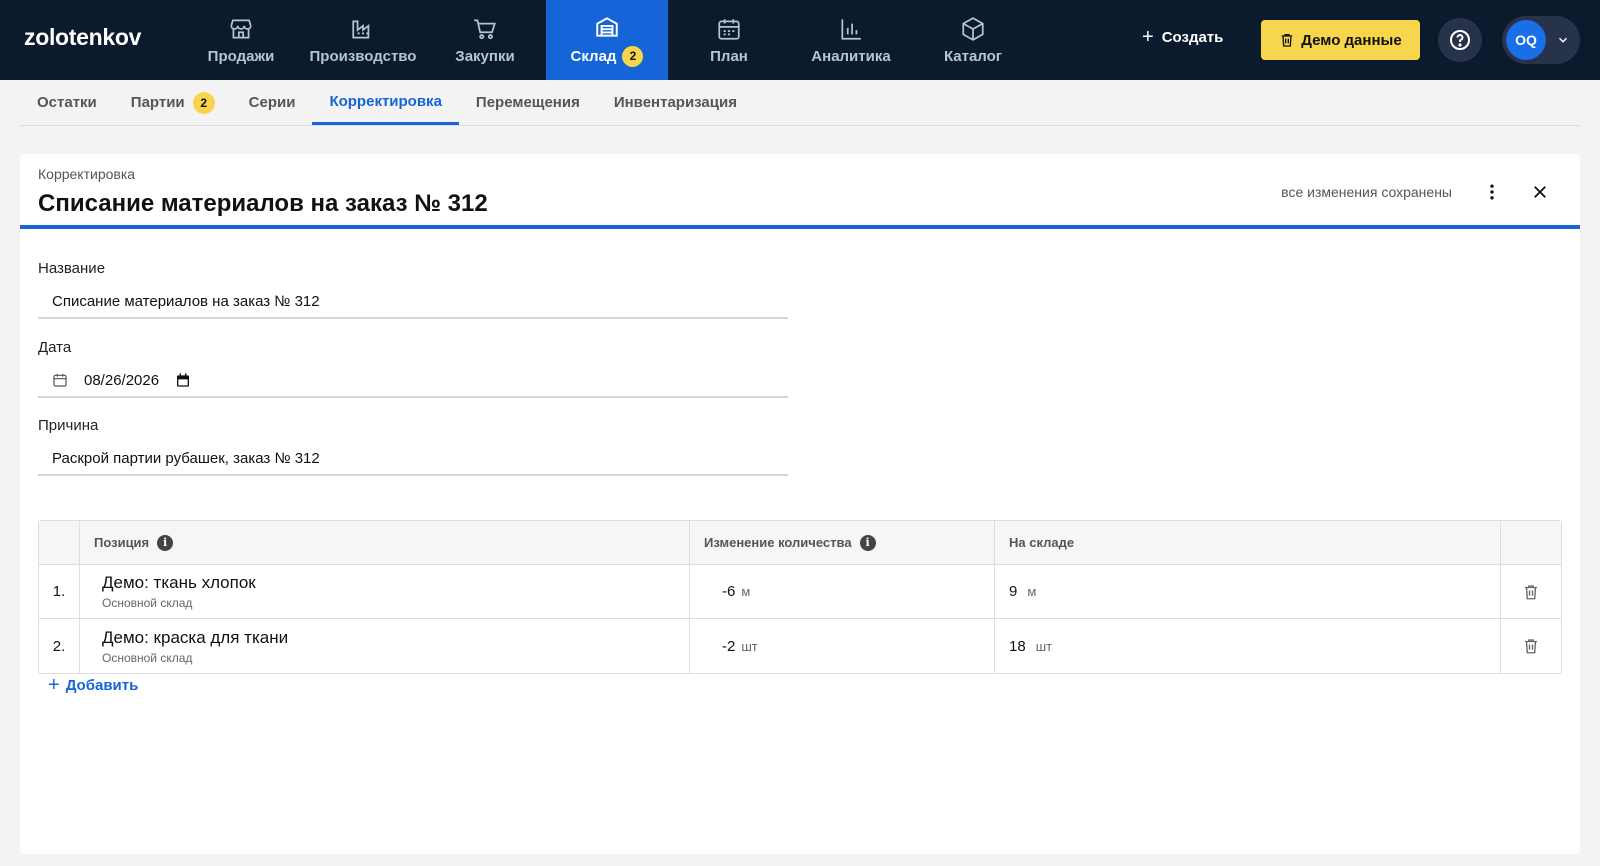 This screenshot has height=866, width=1600. What do you see at coordinates (67, 102) in the screenshot?
I see `tab-stock: Остатки` at bounding box center [67, 102].